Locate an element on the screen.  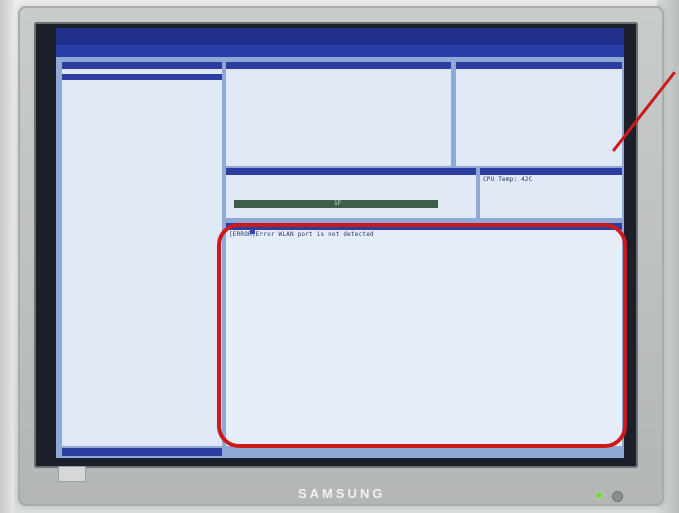
test-progress-header is located at coordinates (351, 171).